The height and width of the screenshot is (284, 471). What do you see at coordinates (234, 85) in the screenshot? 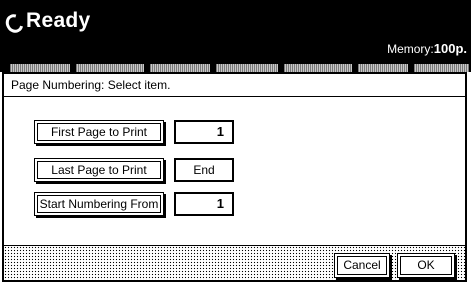
I see `dialog-header: Page Numbering: Select item.` at bounding box center [234, 85].